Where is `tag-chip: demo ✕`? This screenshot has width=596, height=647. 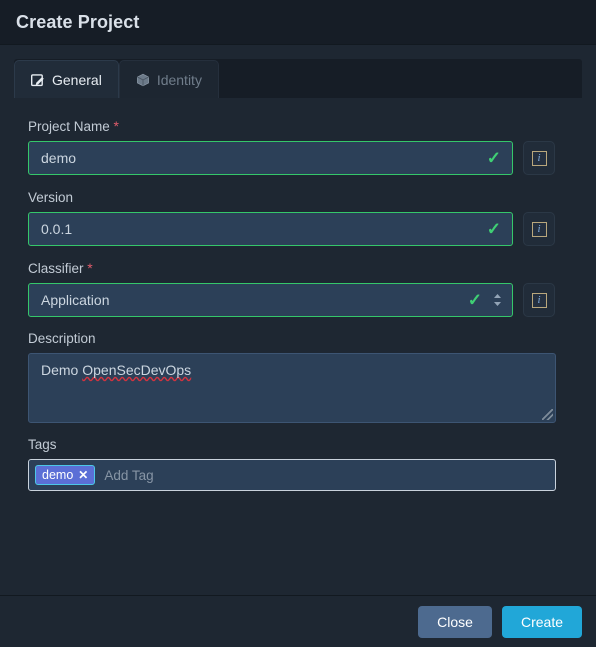
tag-chip: demo ✕ is located at coordinates (65, 475).